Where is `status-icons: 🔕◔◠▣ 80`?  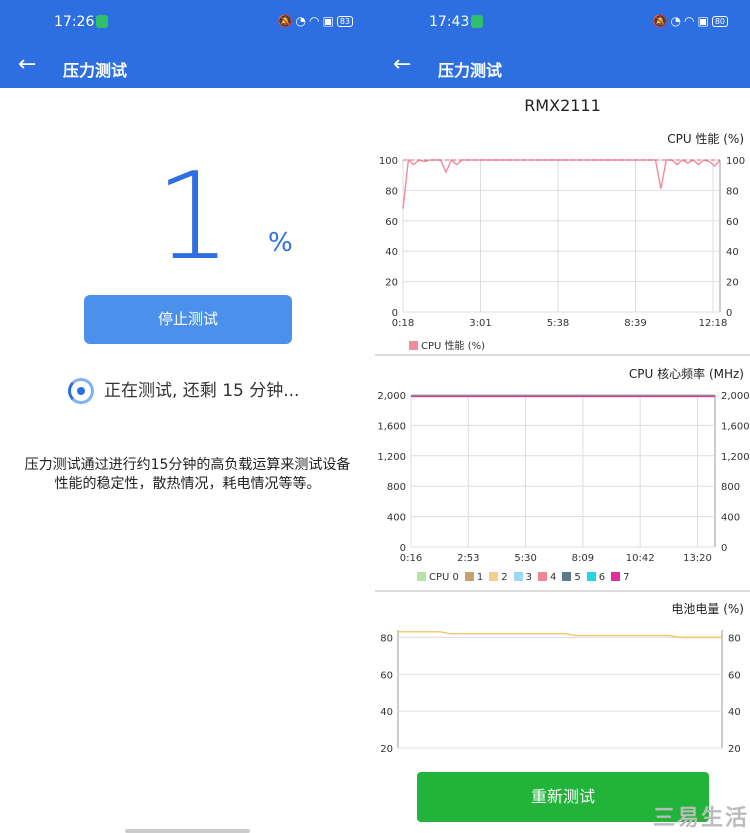
status-icons: 🔕◔◠▣ 80 is located at coordinates (690, 21).